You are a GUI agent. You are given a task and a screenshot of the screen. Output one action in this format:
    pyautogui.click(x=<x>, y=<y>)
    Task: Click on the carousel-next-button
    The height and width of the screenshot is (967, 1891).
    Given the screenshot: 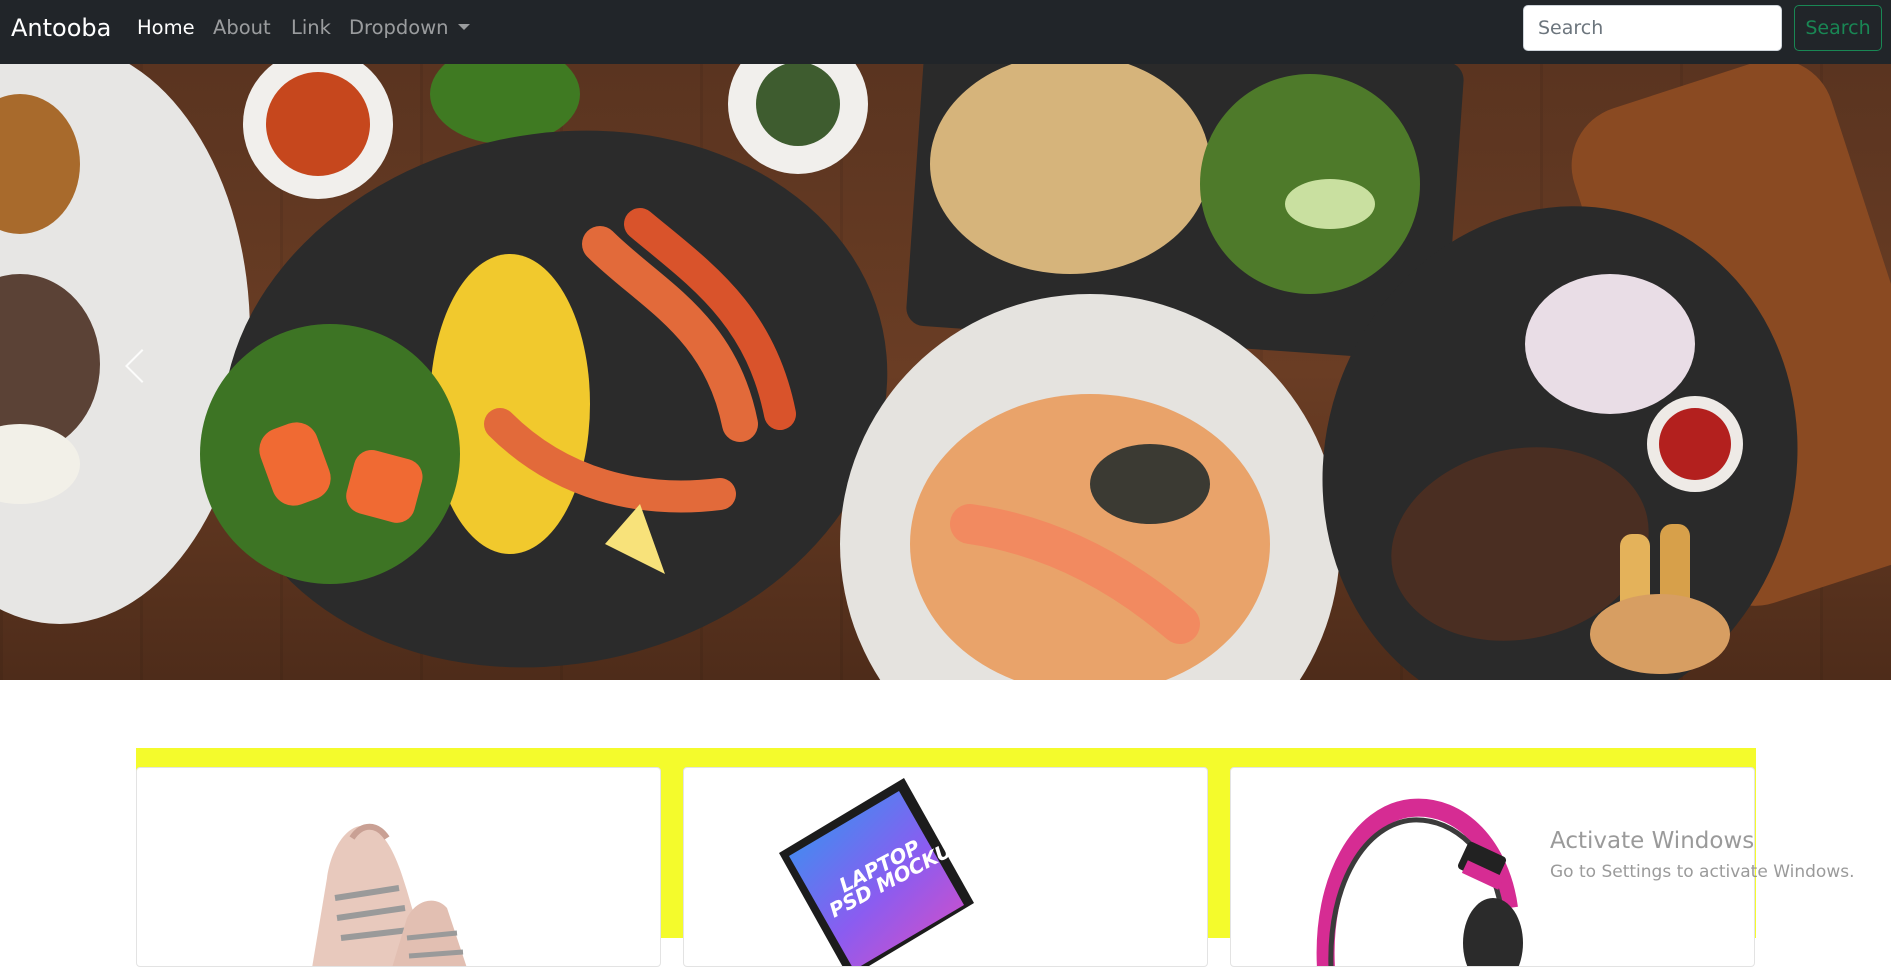 What is the action you would take?
    pyautogui.click(x=1749, y=372)
    